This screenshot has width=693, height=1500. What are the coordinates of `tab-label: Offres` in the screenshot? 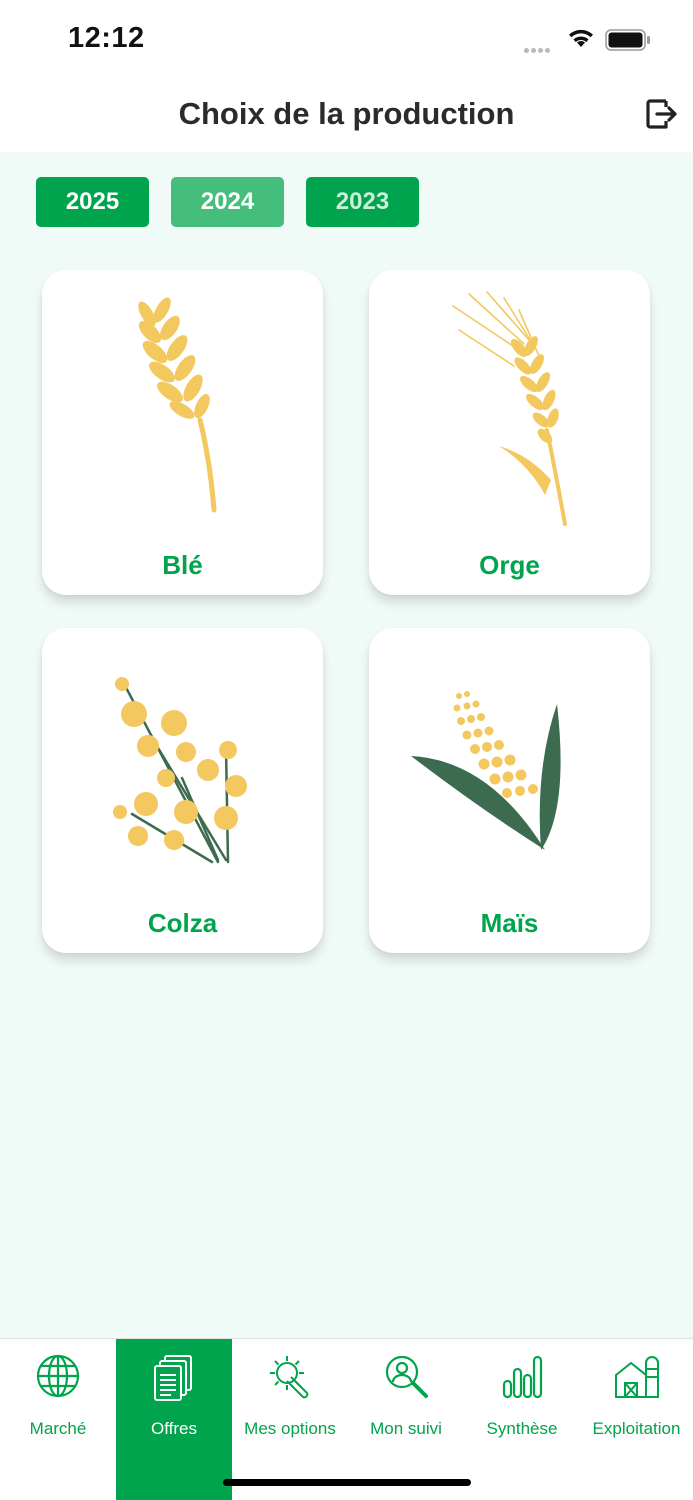 It's located at (174, 1428).